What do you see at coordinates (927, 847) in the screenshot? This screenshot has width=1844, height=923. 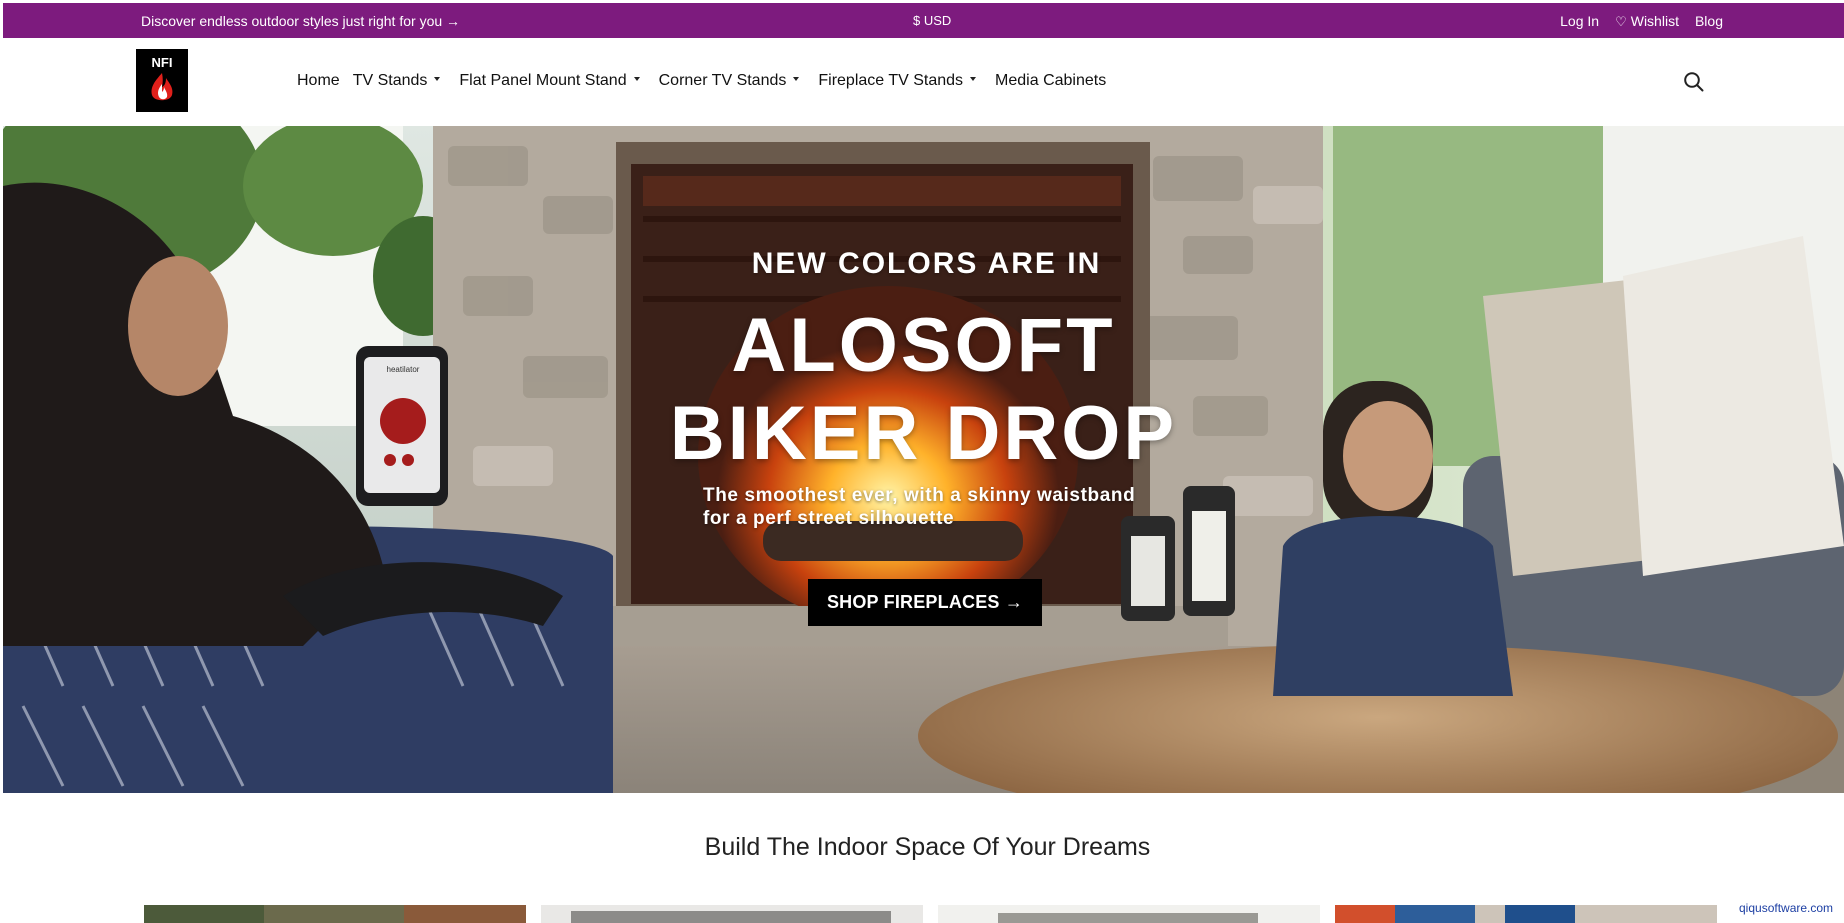 I see `section-title: Build The Indoor Space Of Your Dreams` at bounding box center [927, 847].